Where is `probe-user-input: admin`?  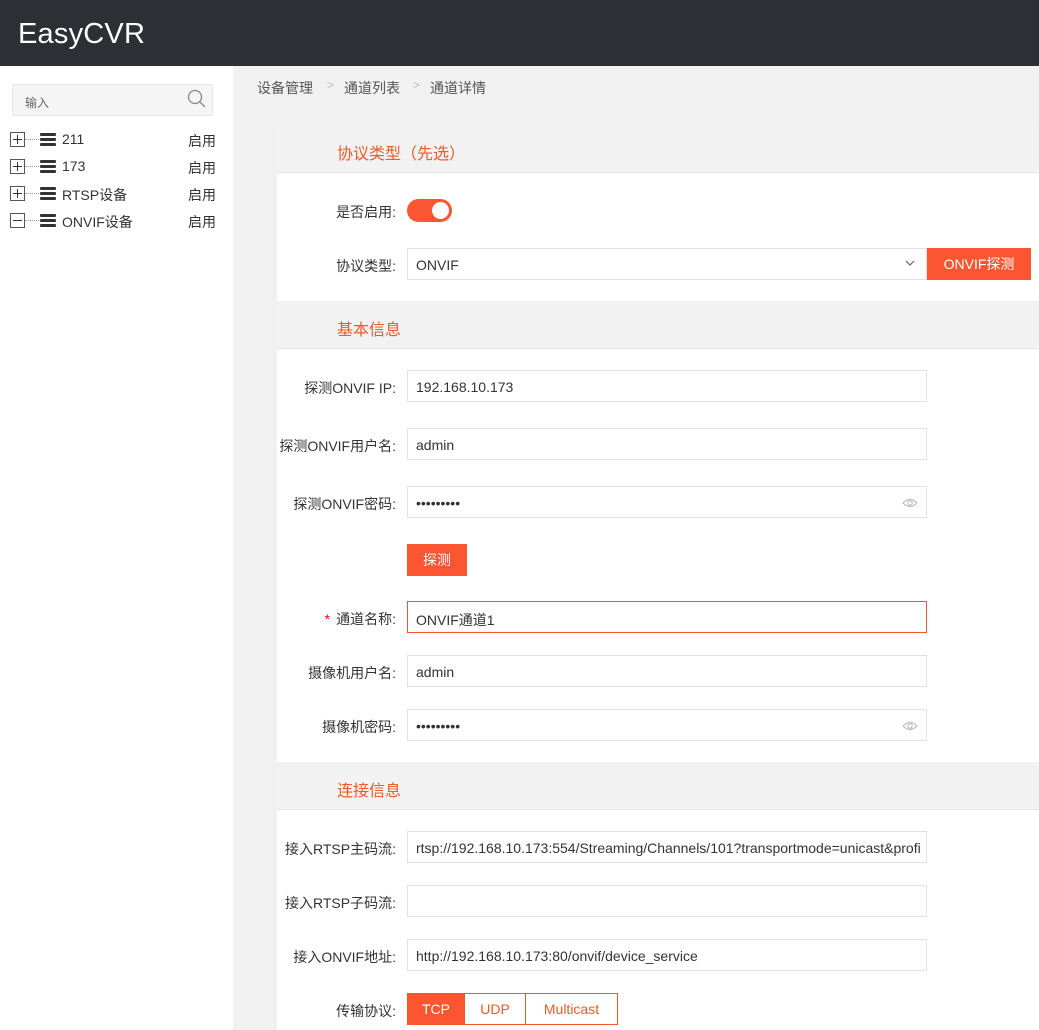 probe-user-input: admin is located at coordinates (667, 444).